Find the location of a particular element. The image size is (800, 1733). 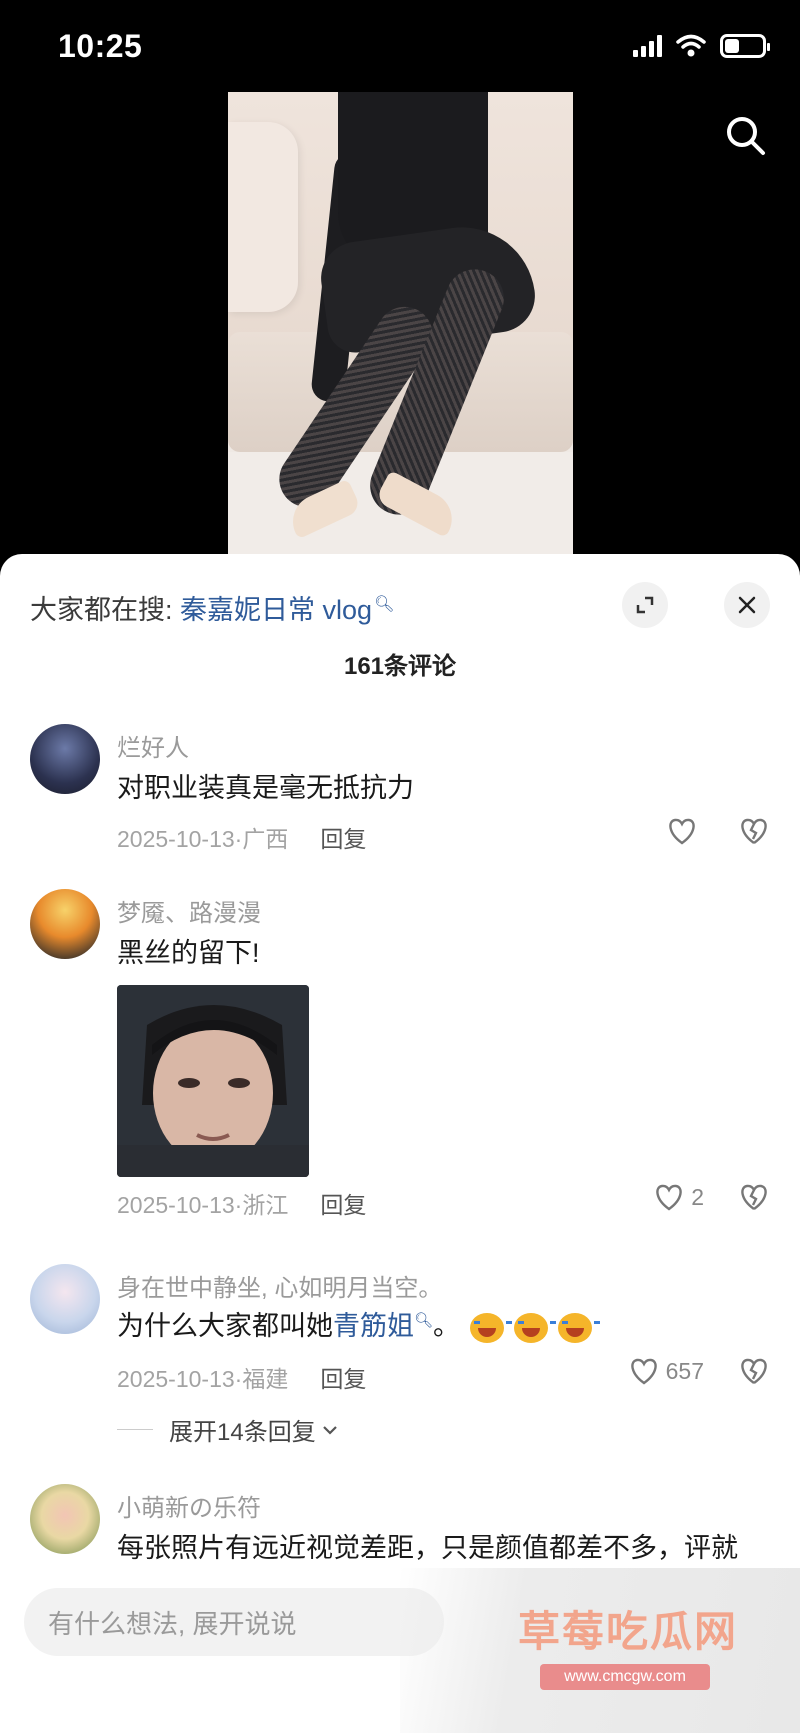

comment-input-bar: 有什么想法, 展开说说 草莓吃瓜网 www.cmcgw.com is located at coordinates (400, 1650).